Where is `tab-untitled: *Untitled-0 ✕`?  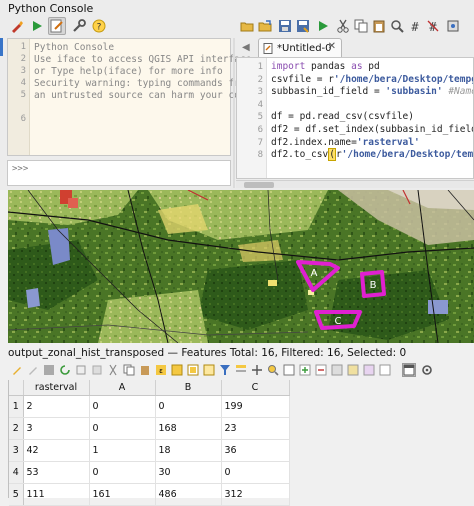
tab-untitled: *Untitled-0 ✕ is located at coordinates (300, 47).